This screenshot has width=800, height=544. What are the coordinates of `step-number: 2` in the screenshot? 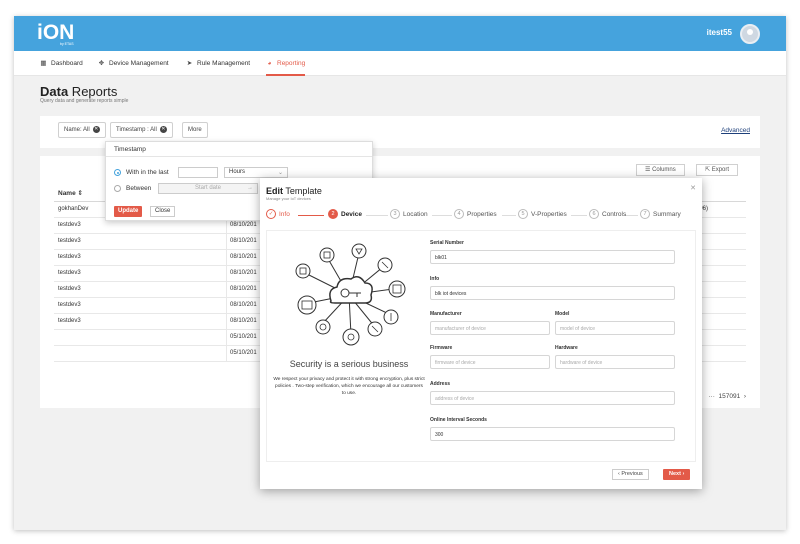 It's located at (333, 214).